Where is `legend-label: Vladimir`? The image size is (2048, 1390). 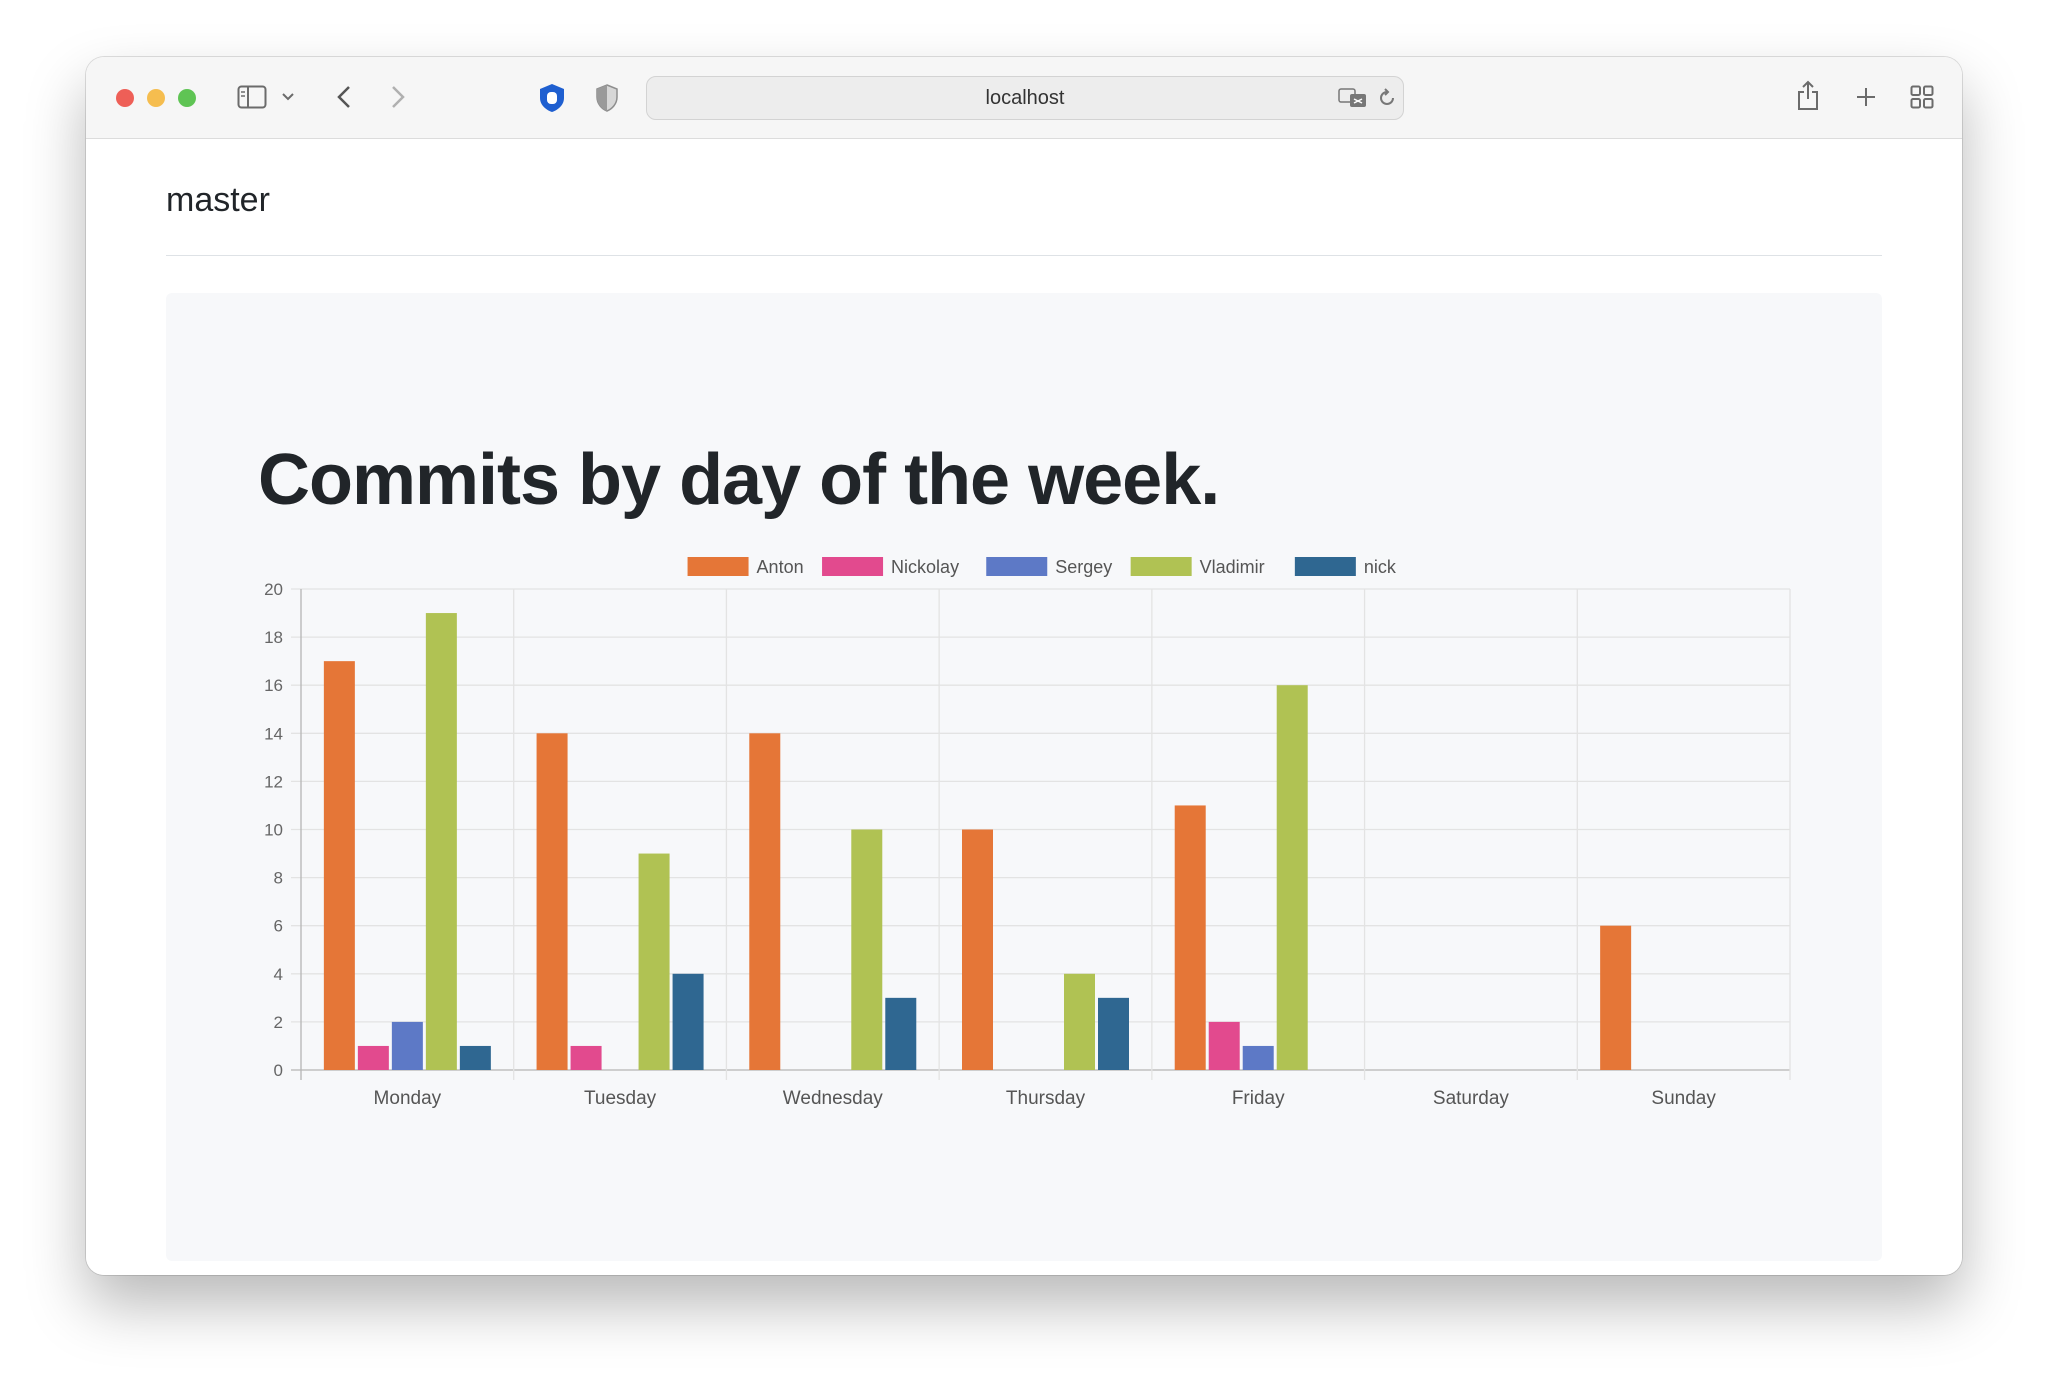
legend-label: Vladimir is located at coordinates (1232, 567).